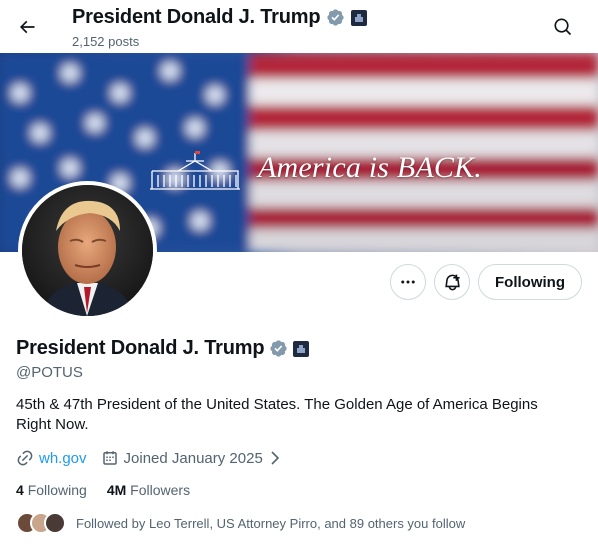 This screenshot has width=598, height=560. What do you see at coordinates (116, 490) in the screenshot?
I see `followers-count: 4M` at bounding box center [116, 490].